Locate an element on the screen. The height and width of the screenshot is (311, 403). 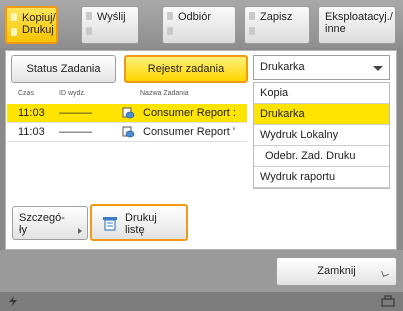
return-arrow-icon is located at coordinates (385, 273).